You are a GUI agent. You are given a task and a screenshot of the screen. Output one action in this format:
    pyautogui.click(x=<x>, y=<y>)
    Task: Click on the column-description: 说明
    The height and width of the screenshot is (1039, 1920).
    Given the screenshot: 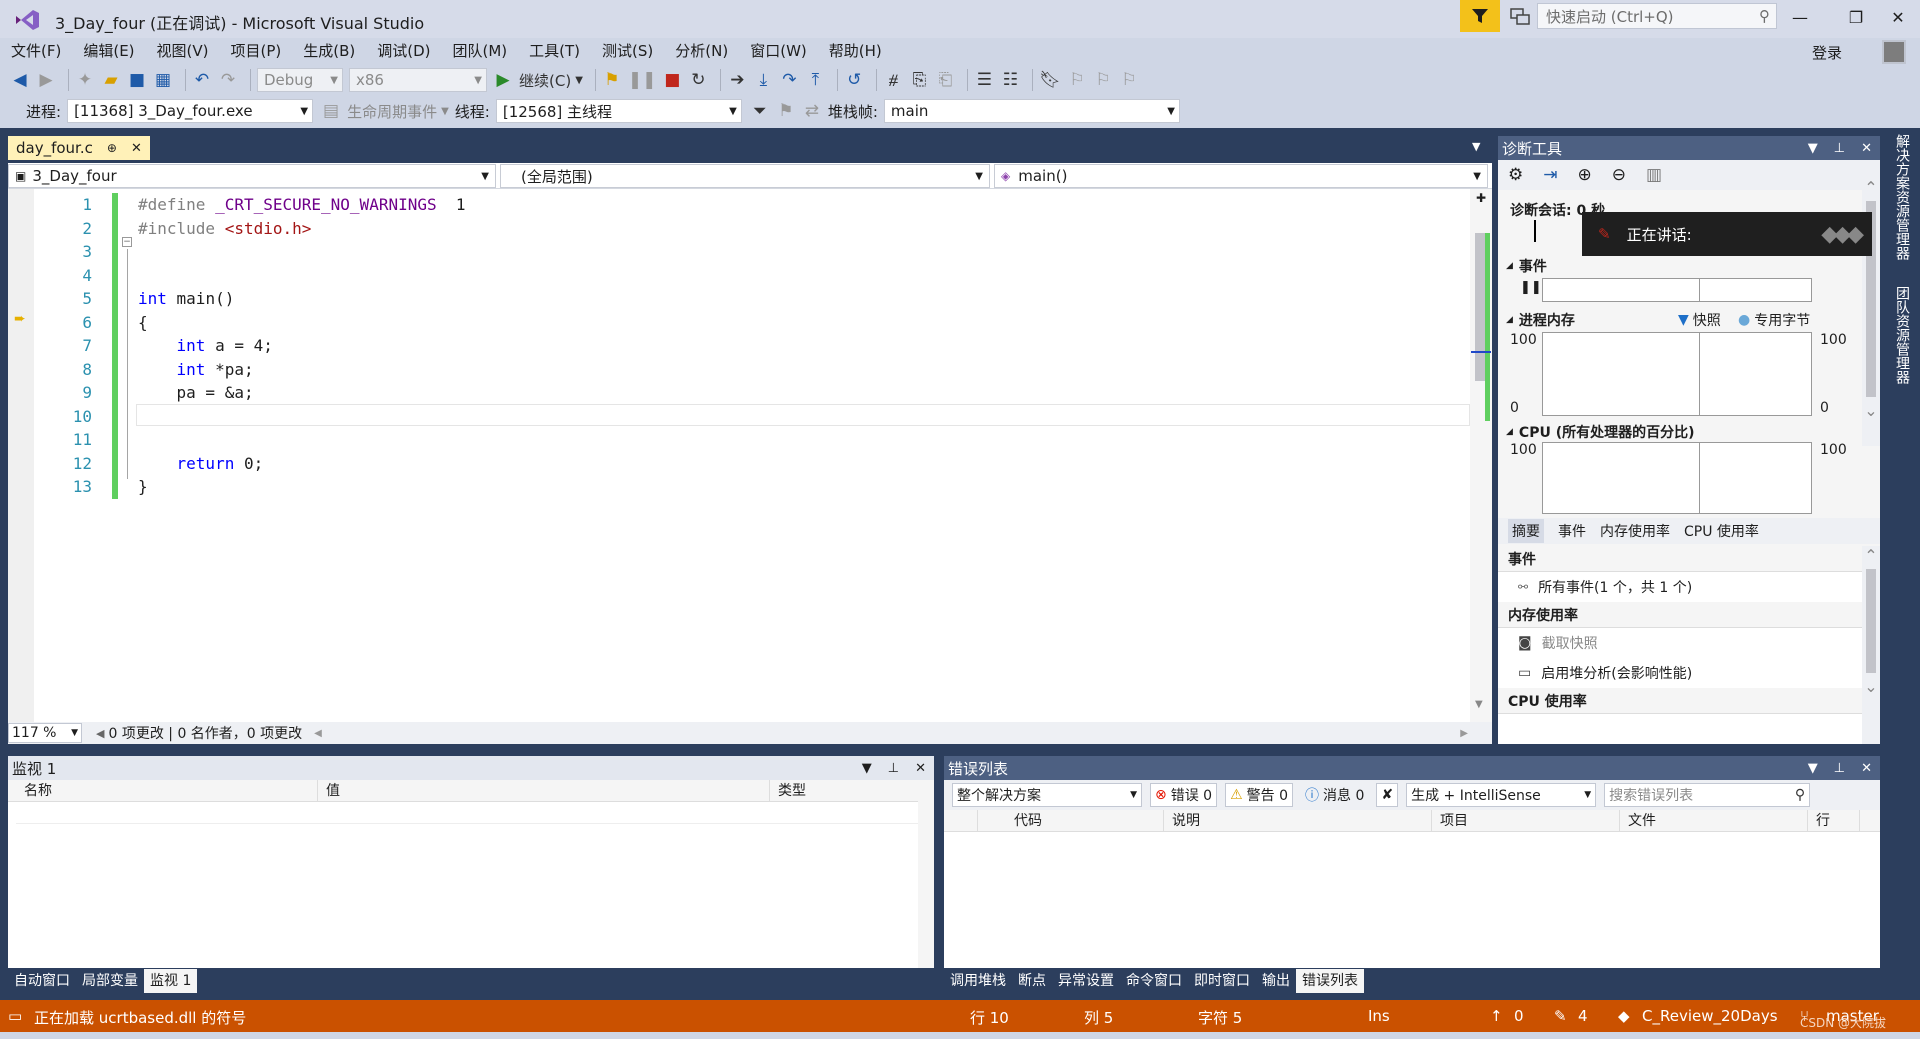 What is the action you would take?
    pyautogui.click(x=1298, y=820)
    